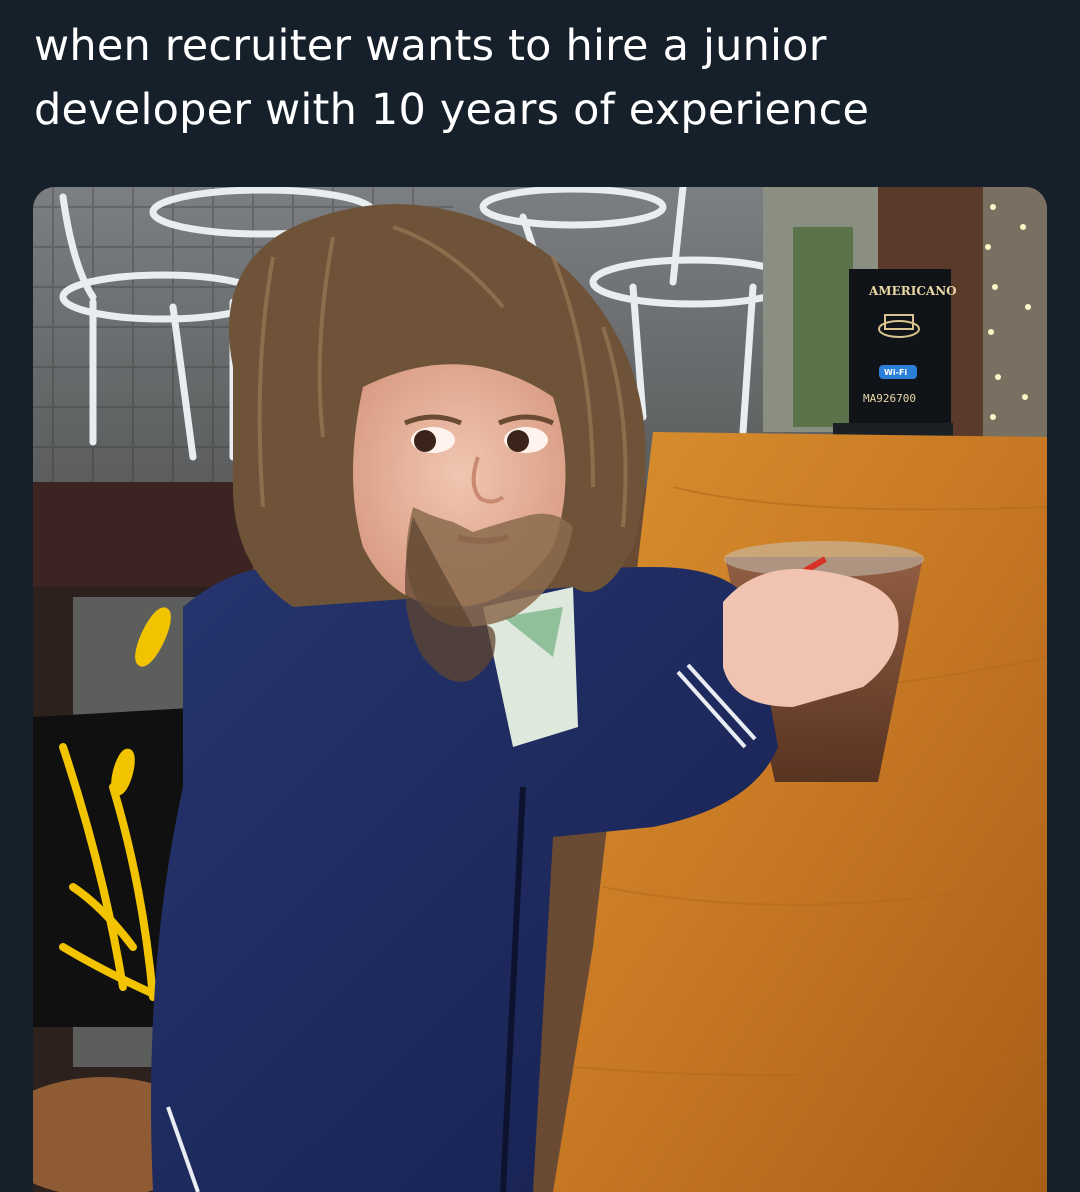 Image resolution: width=1080 pixels, height=1192 pixels. Describe the element at coordinates (895, 353) in the screenshot. I see `table-sign: AMERICANO Wi-Fi MA926700` at that location.